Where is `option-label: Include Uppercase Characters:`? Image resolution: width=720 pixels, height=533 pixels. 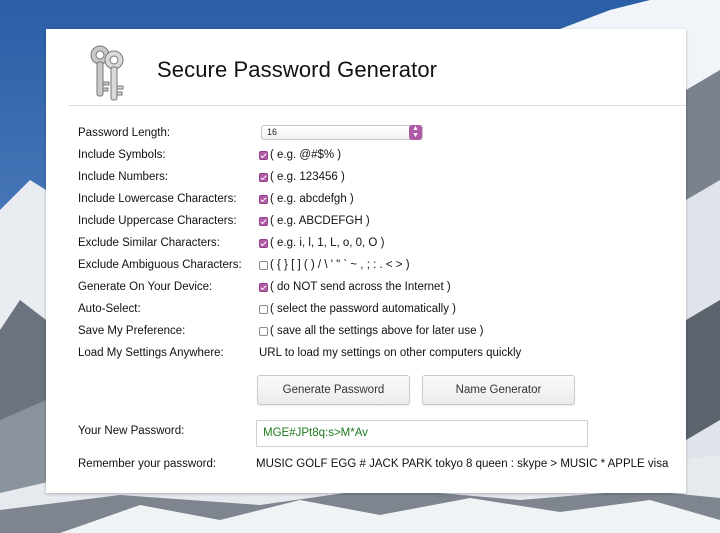
option-label: Include Uppercase Characters: is located at coordinates (157, 221).